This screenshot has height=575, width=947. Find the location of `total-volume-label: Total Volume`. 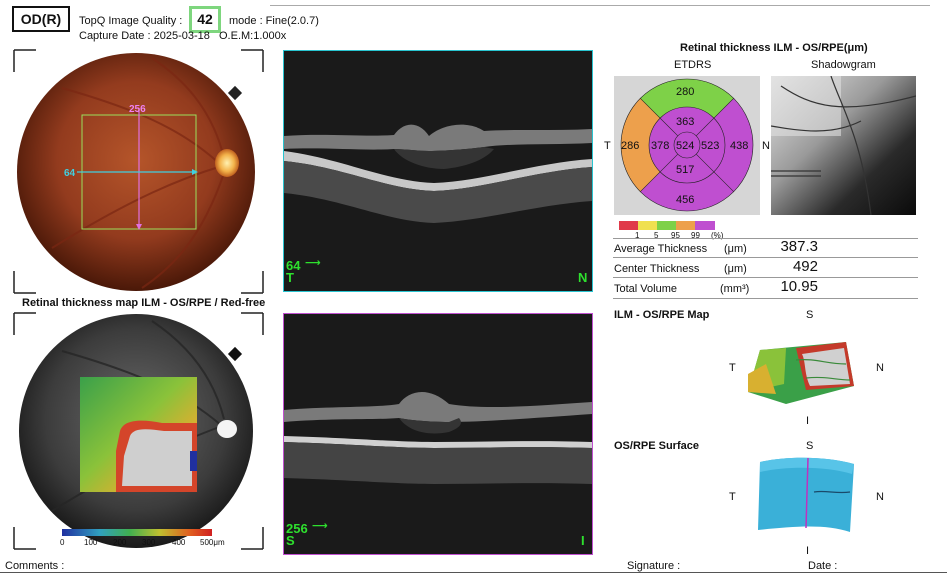

total-volume-label: Total Volume is located at coordinates (645, 289).